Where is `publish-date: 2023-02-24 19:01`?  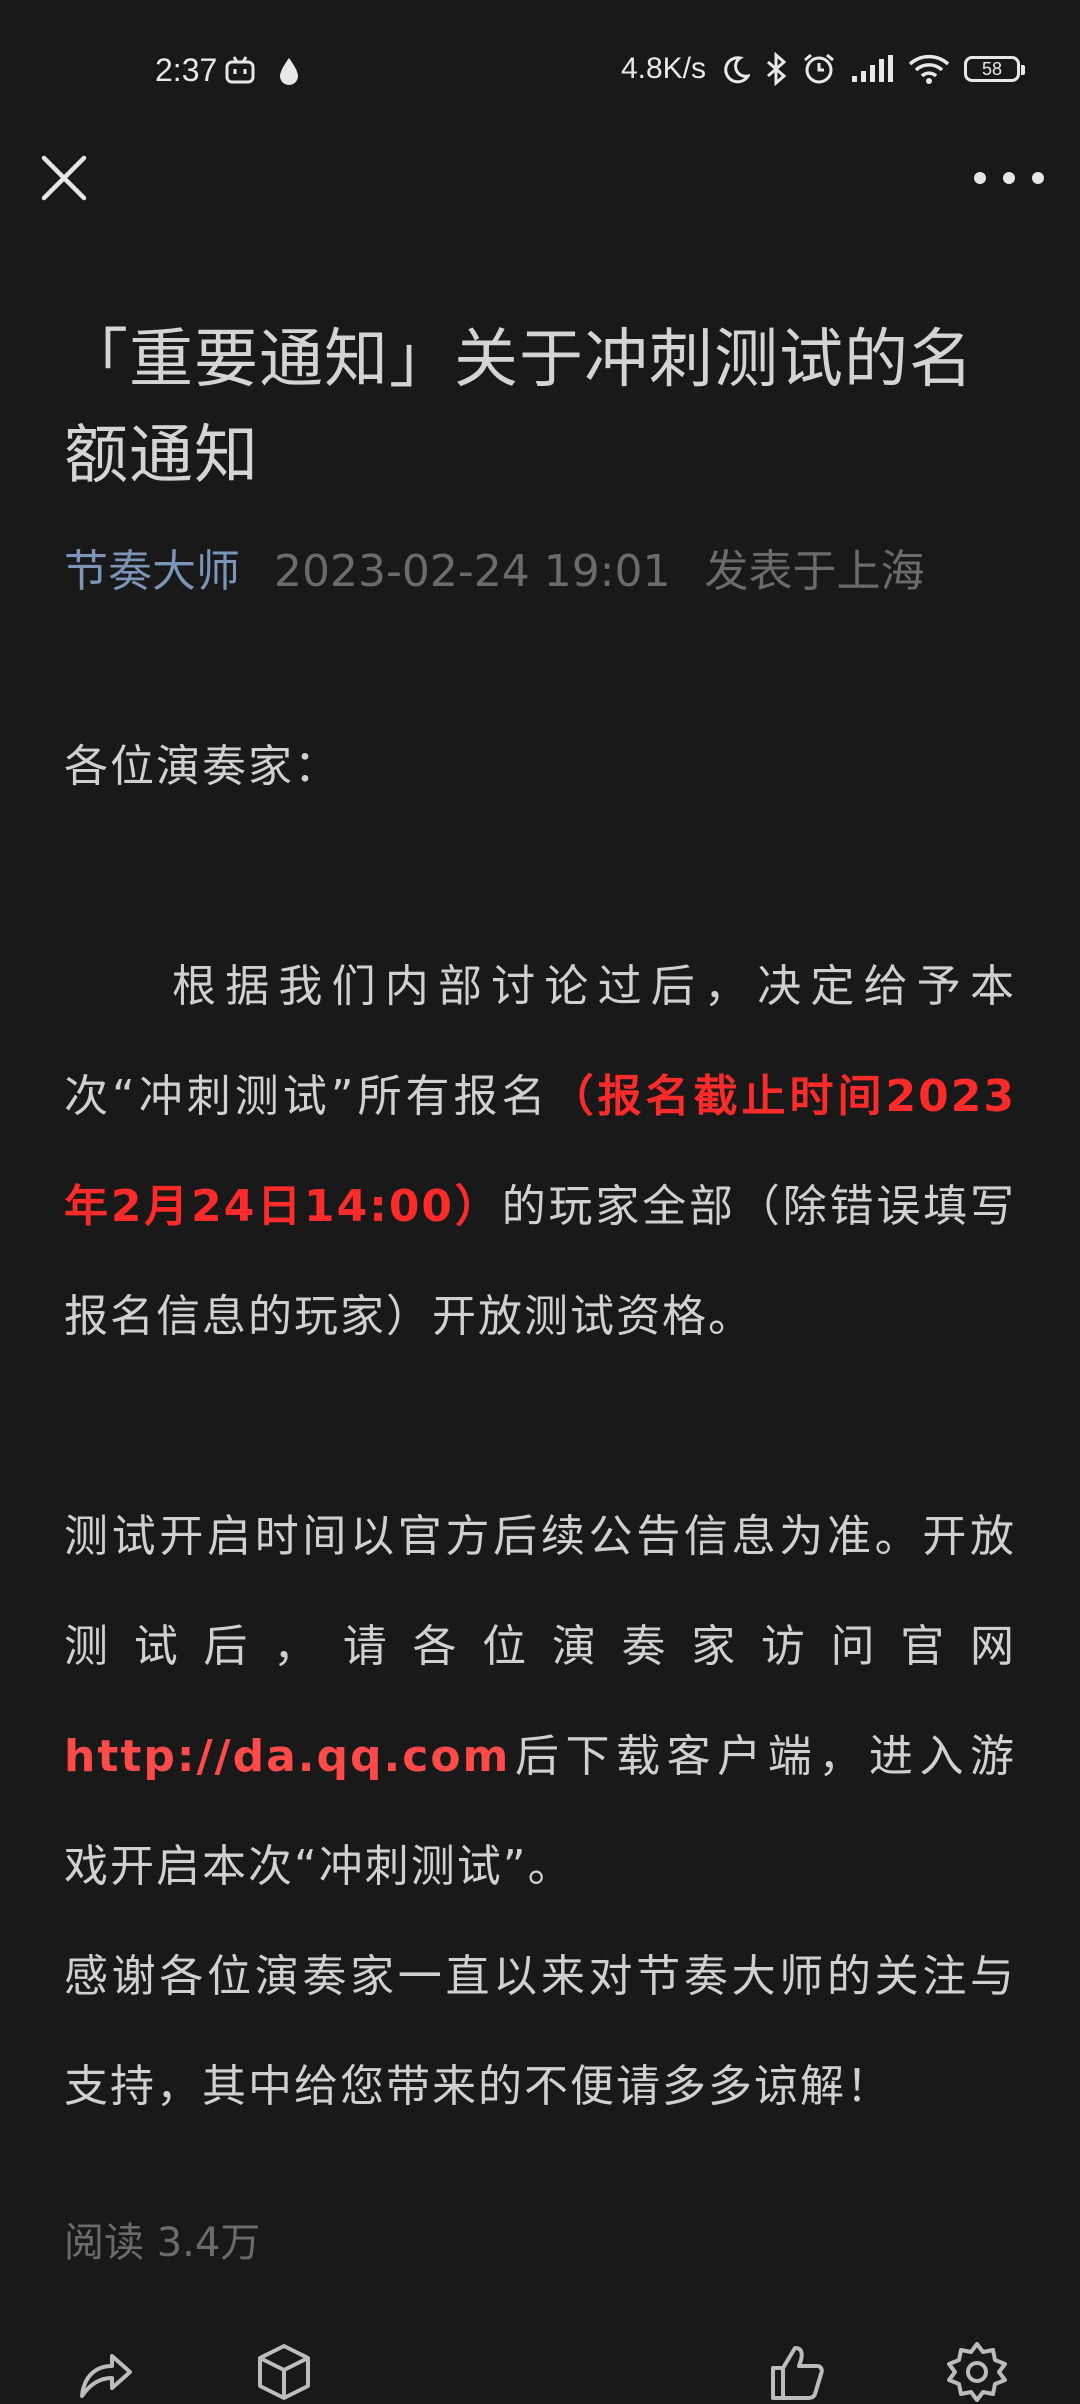 publish-date: 2023-02-24 19:01 is located at coordinates (472, 571).